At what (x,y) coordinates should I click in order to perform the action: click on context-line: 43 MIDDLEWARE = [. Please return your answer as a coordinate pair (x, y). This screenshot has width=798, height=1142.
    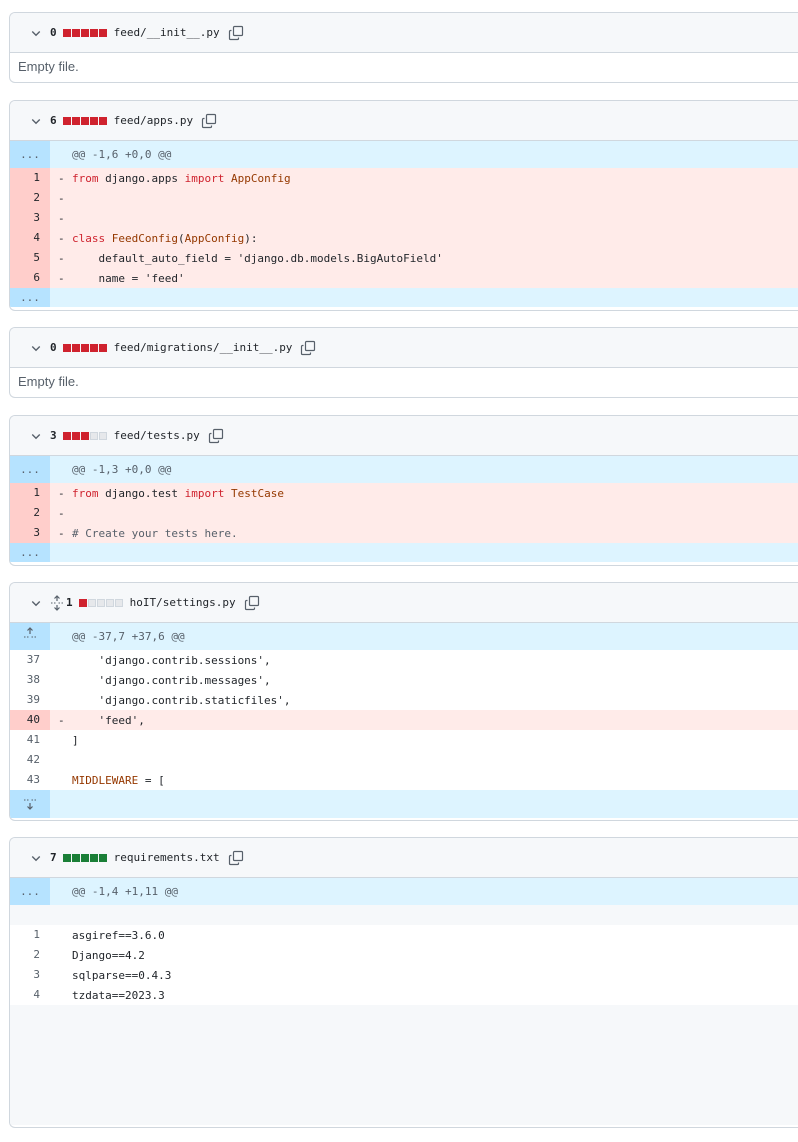
    Looking at the image, I should click on (404, 780).